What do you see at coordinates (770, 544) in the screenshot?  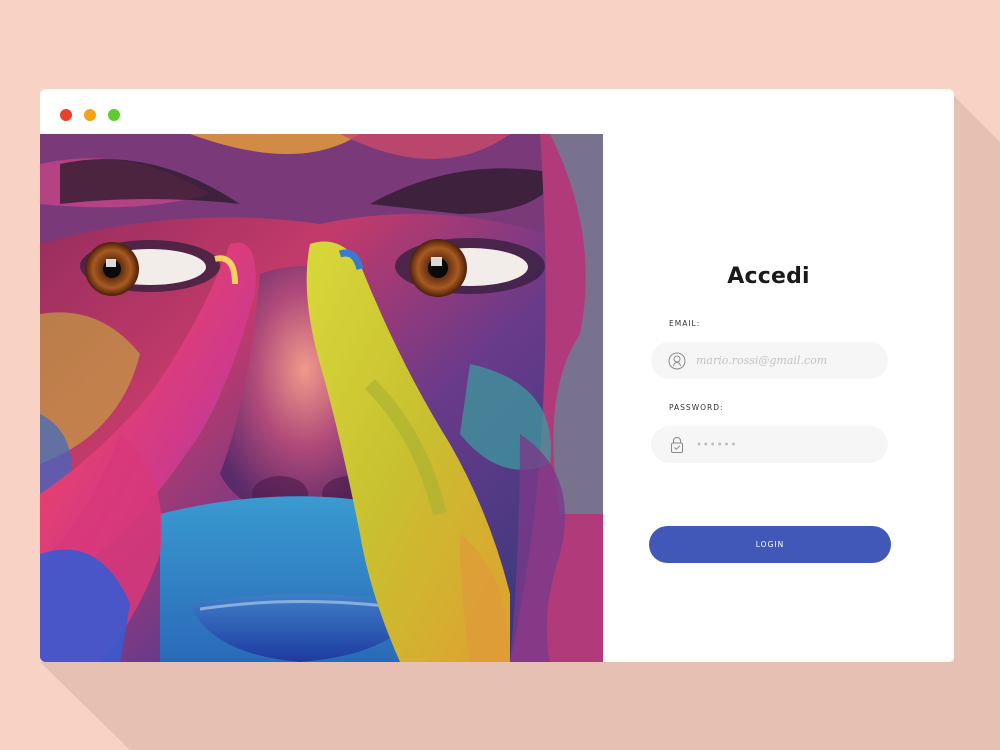 I see `login-button: LOGIN` at bounding box center [770, 544].